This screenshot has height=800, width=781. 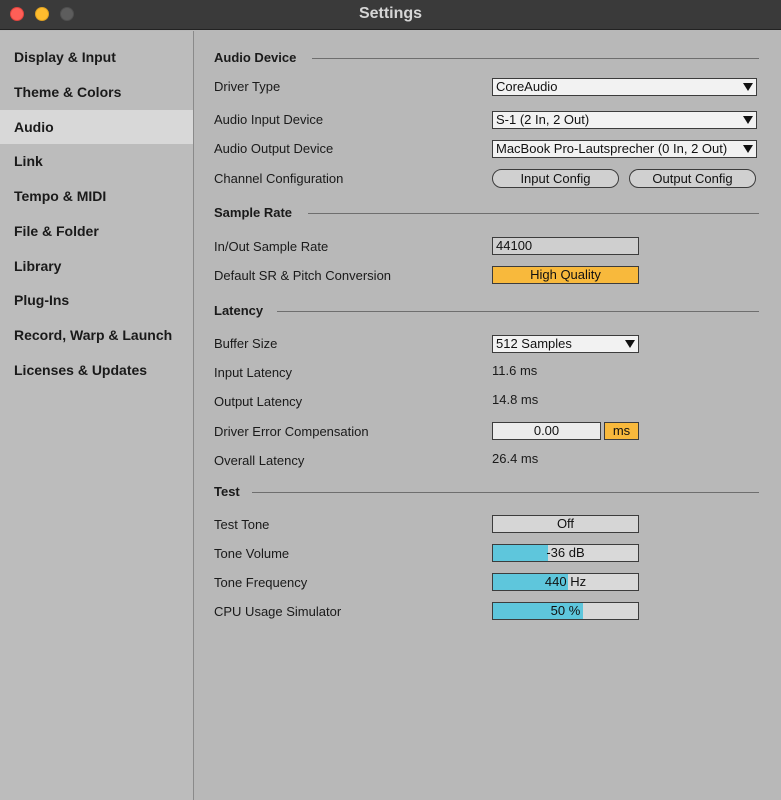 What do you see at coordinates (253, 212) in the screenshot?
I see `section-header-sample-rate: Sample Rate` at bounding box center [253, 212].